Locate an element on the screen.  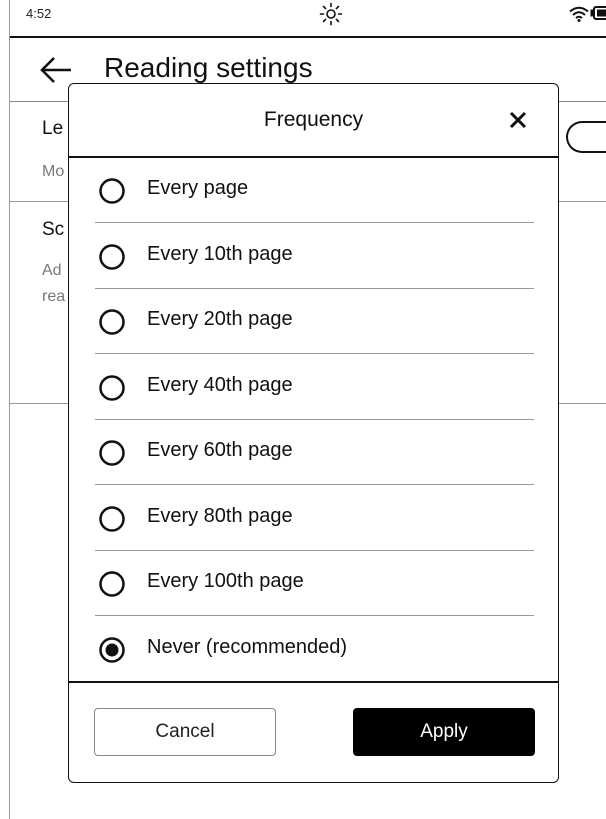
frequency-option-label: Never (recommended) is located at coordinates (247, 646).